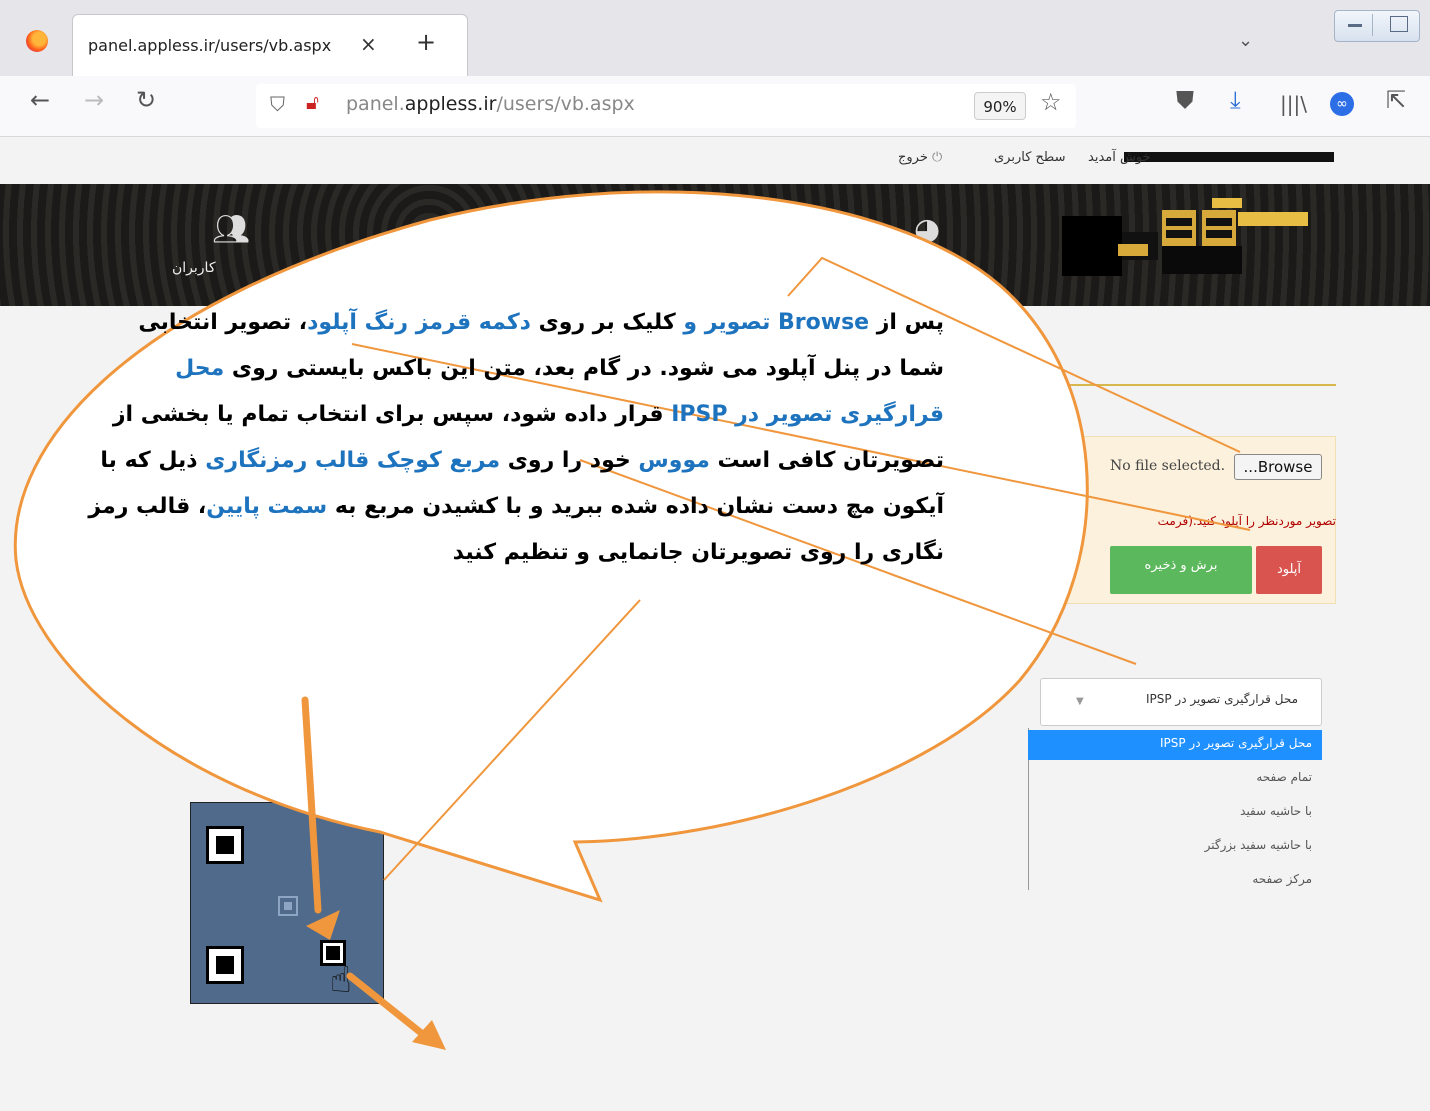 This screenshot has height=1111, width=1430. I want to click on browse-button: ...Browse, so click(1278, 467).